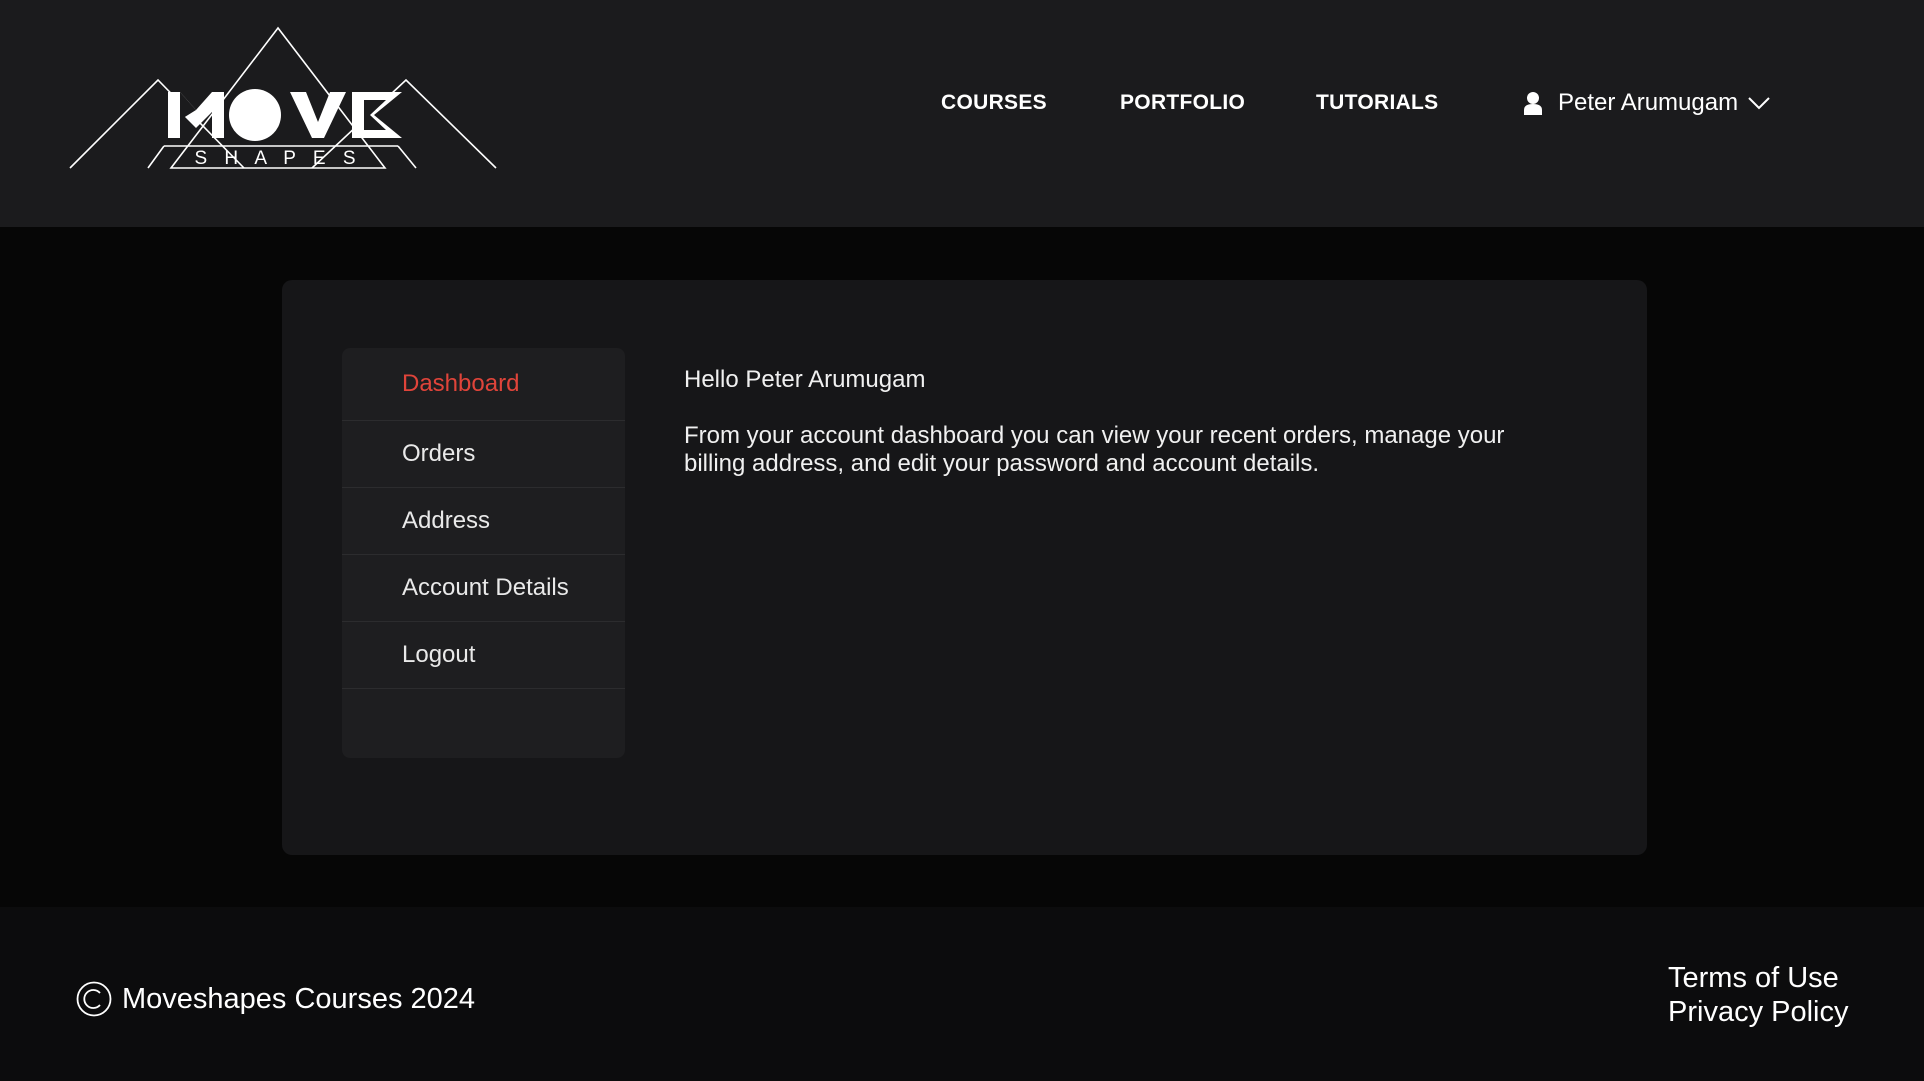 This screenshot has height=1081, width=1924. What do you see at coordinates (483, 655) in the screenshot?
I see `sidebar-item-logout: Logout` at bounding box center [483, 655].